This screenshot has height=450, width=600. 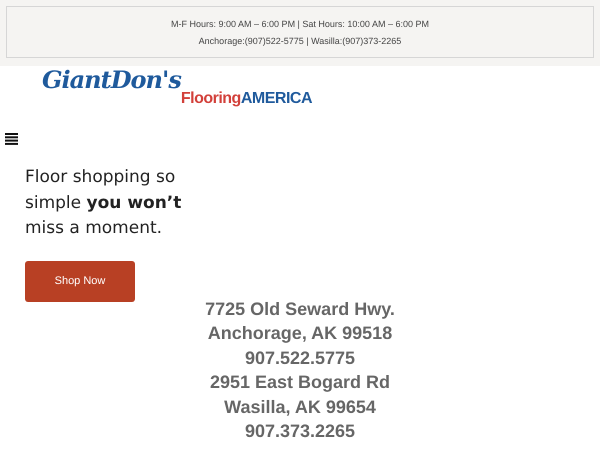 What do you see at coordinates (300, 432) in the screenshot?
I see `address-line: 907.373.2265` at bounding box center [300, 432].